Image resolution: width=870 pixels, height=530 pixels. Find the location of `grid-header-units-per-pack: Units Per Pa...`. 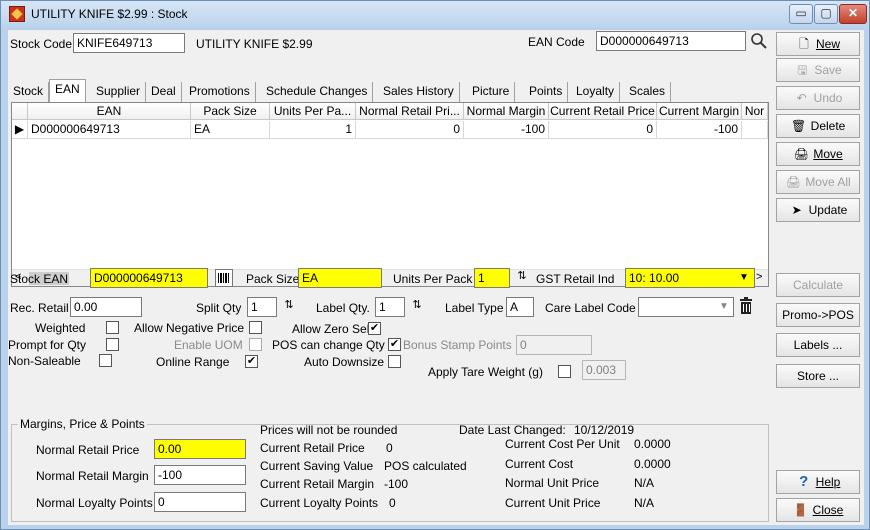

grid-header-units-per-pack: Units Per Pa... is located at coordinates (313, 111).